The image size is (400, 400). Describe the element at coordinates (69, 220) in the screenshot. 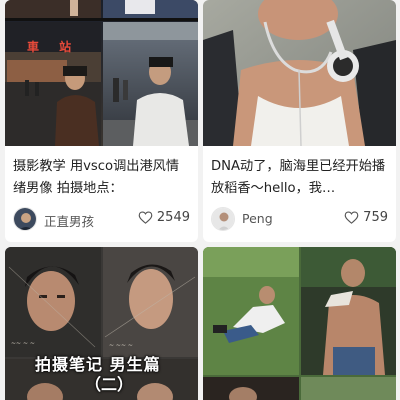

I see `author-name: 正直男孩` at that location.